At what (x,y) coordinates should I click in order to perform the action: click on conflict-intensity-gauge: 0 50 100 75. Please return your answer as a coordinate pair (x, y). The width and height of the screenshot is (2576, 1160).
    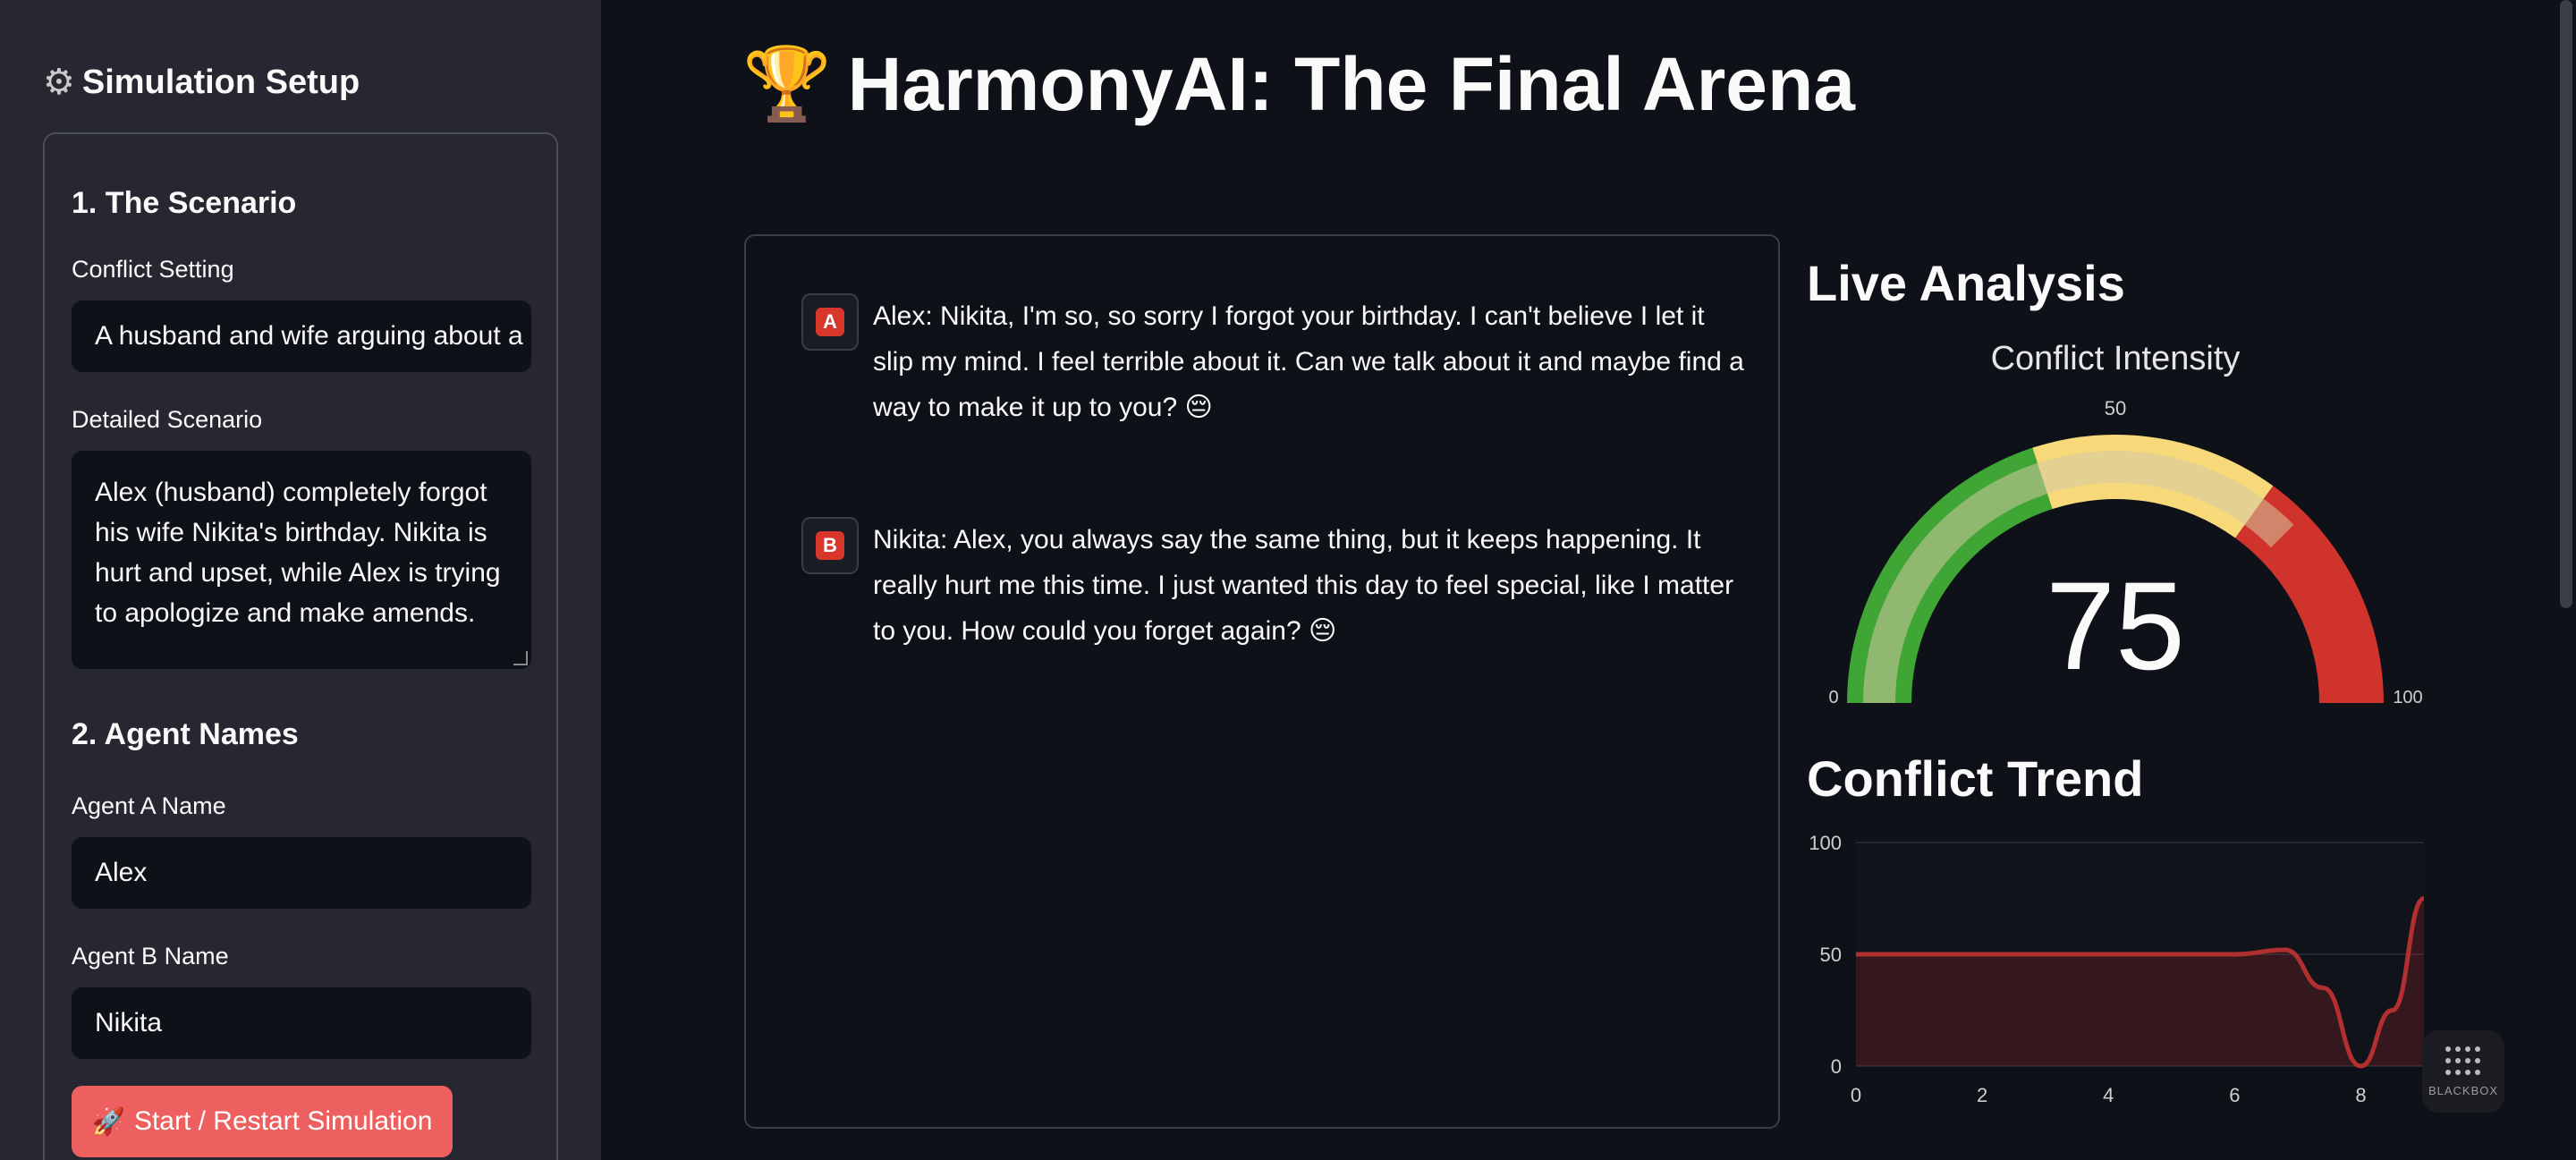
    Looking at the image, I should click on (2115, 544).